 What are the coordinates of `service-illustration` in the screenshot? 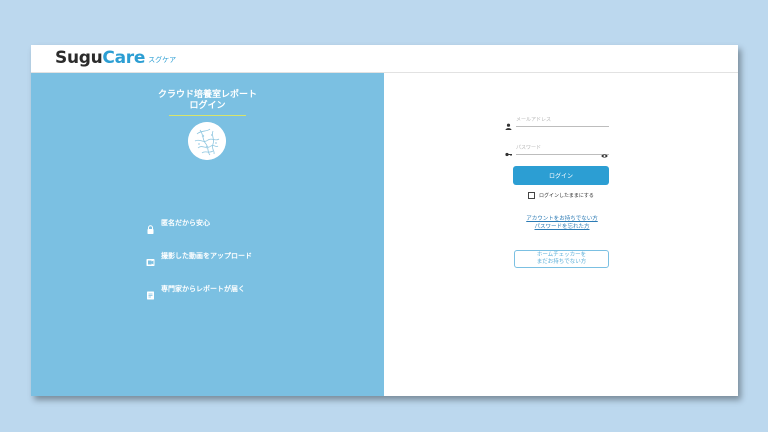 It's located at (207, 141).